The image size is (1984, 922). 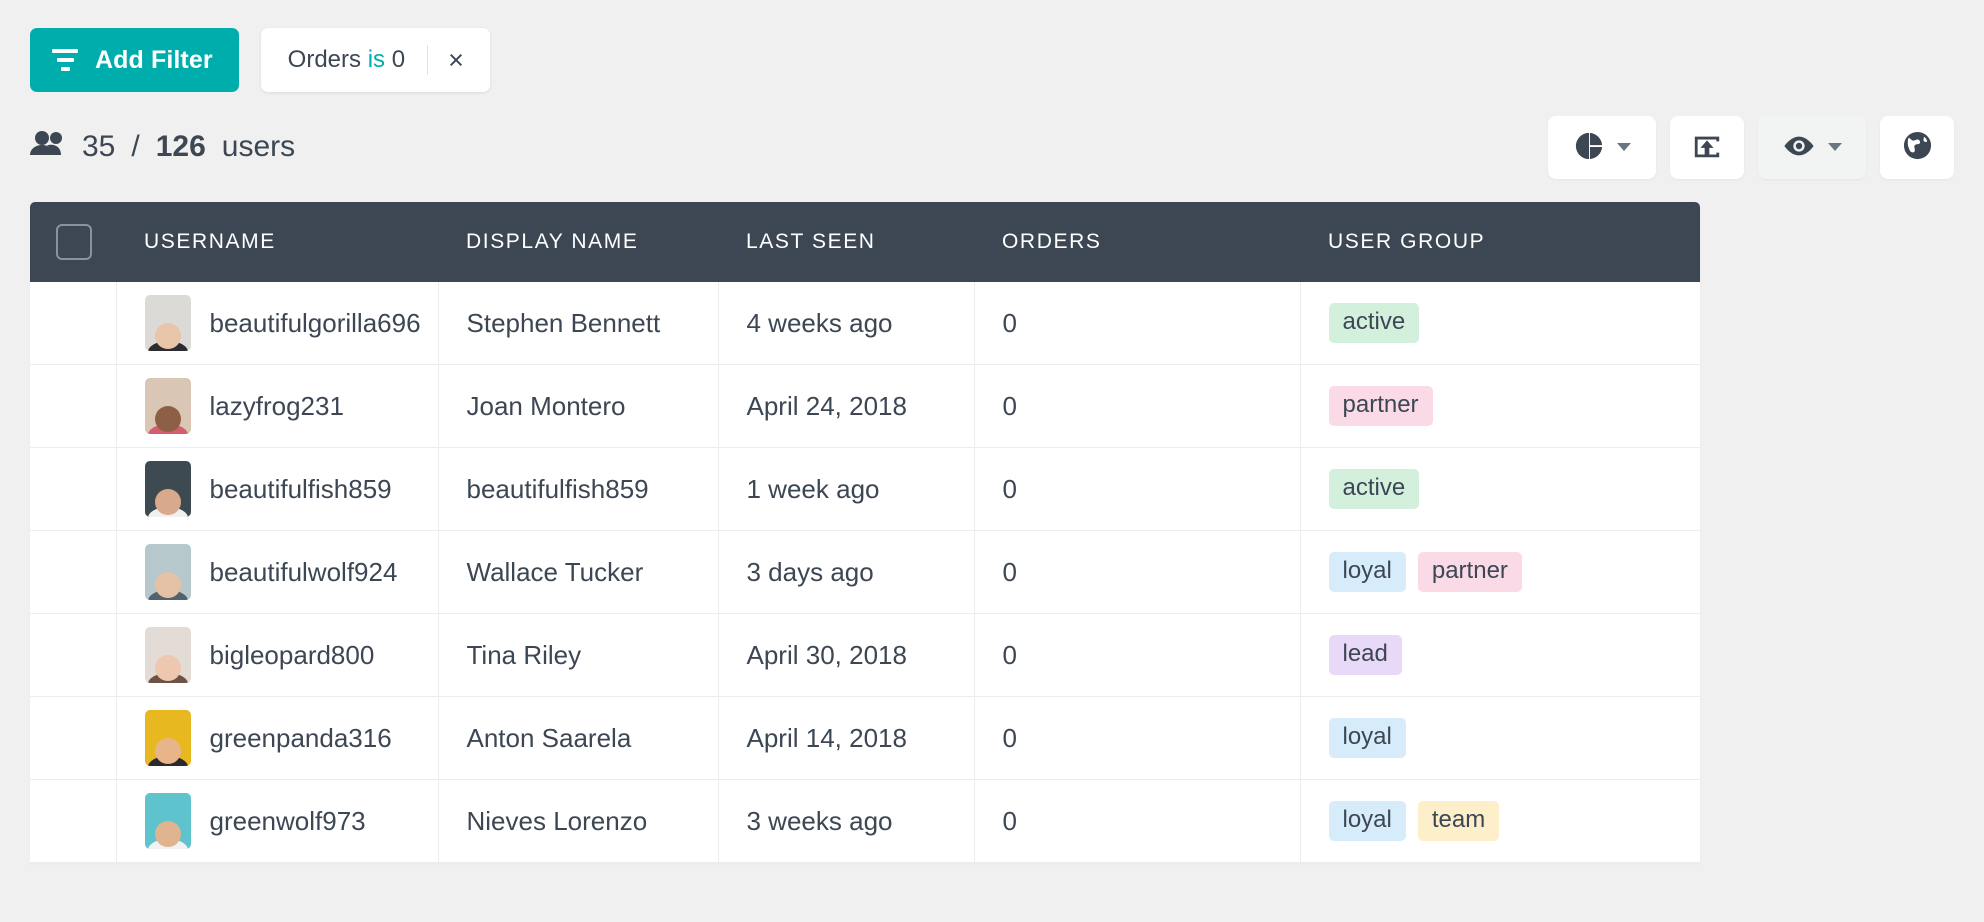 What do you see at coordinates (846, 738) in the screenshot?
I see `cell-last-seen: April 14, 2018` at bounding box center [846, 738].